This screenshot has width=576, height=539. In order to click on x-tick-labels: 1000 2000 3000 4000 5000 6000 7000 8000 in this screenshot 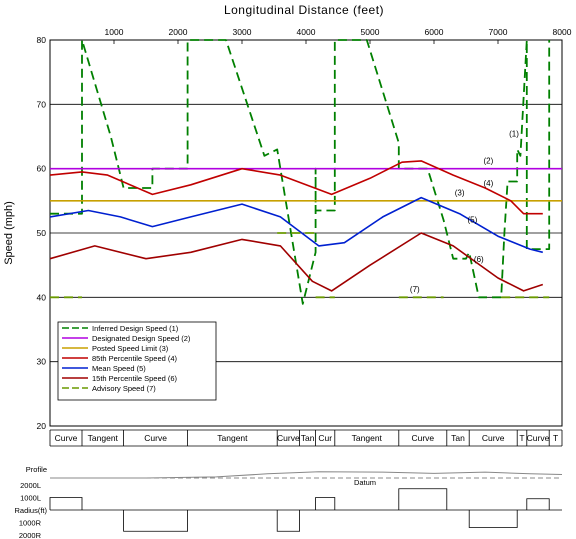, I will do `click(338, 32)`.